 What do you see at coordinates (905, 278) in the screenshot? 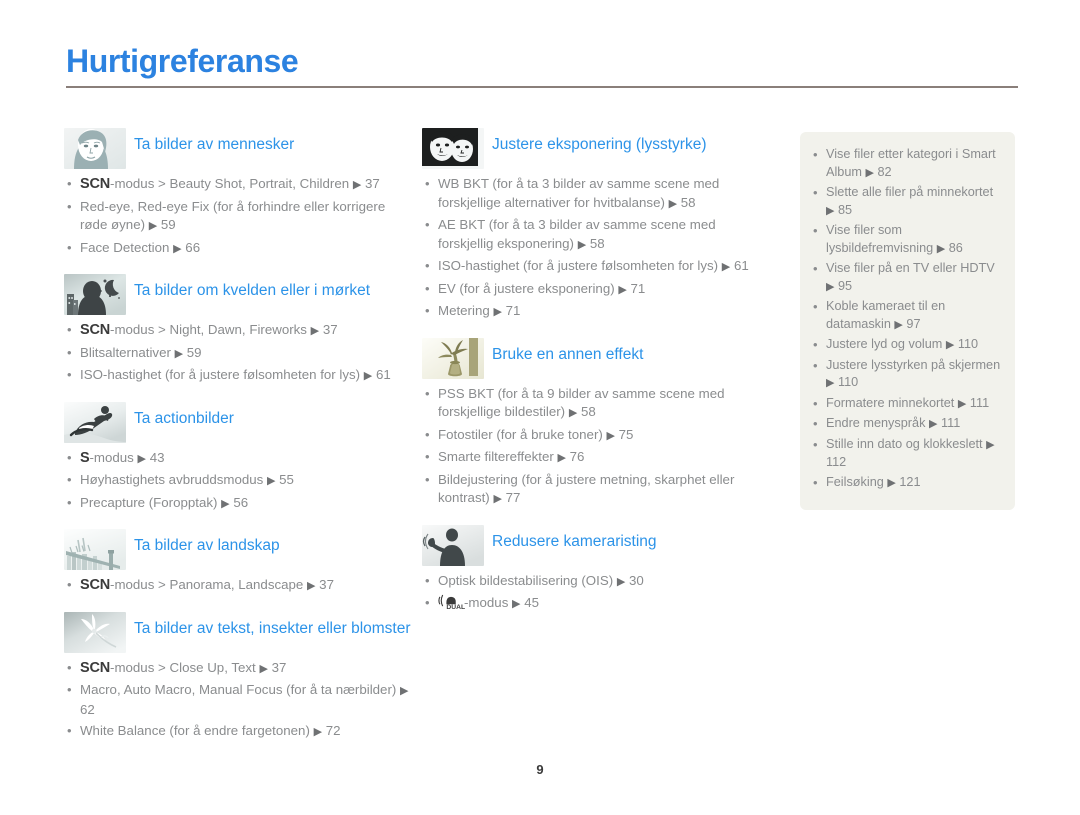
I see `bullet-item: Vise filer på en TV eller HDTV ▶ 95` at bounding box center [905, 278].